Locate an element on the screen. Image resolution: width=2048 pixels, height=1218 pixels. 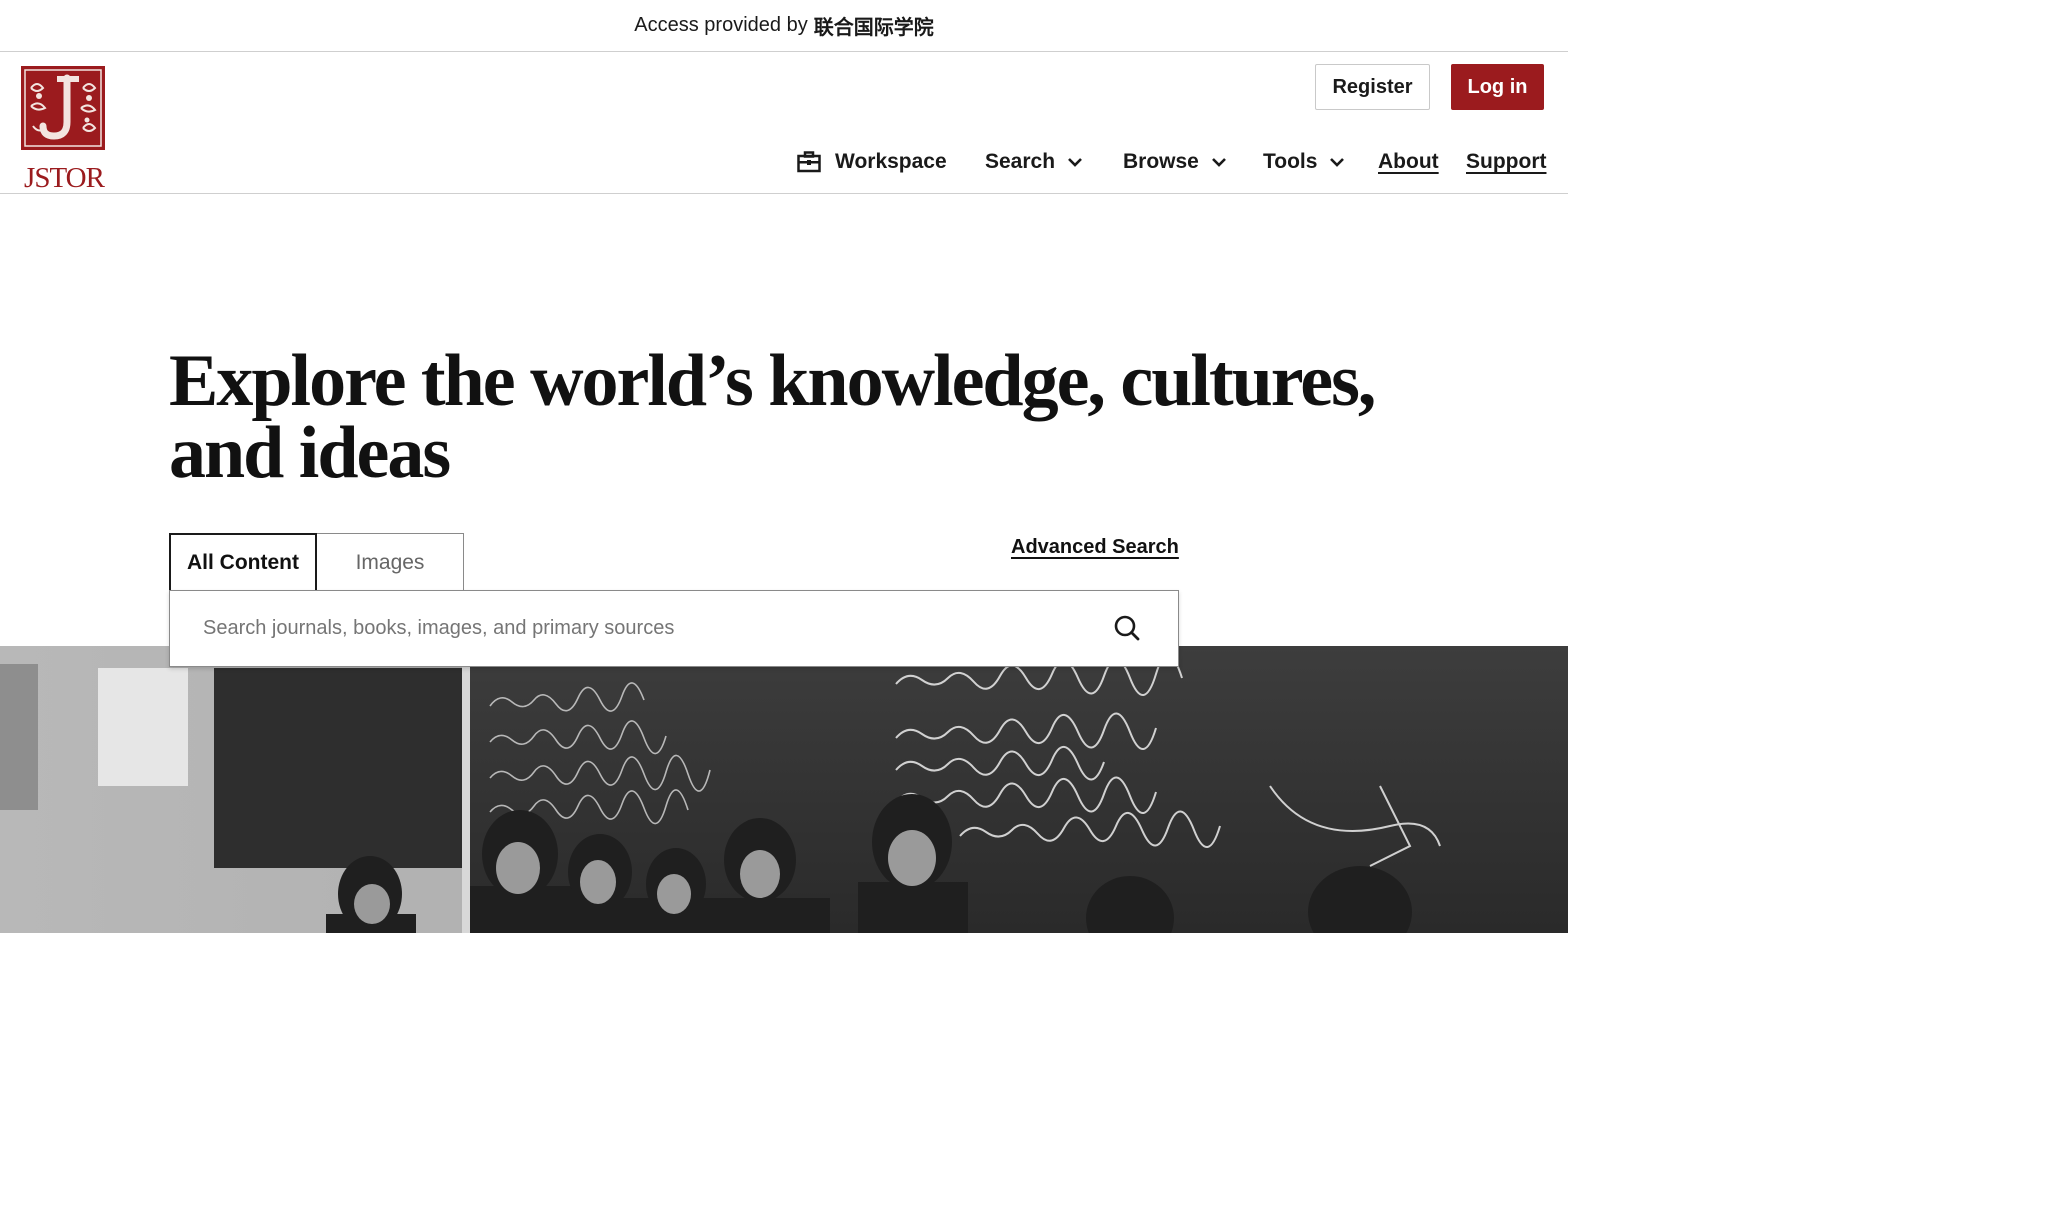
nav-workspace: Workspace is located at coordinates (872, 162).